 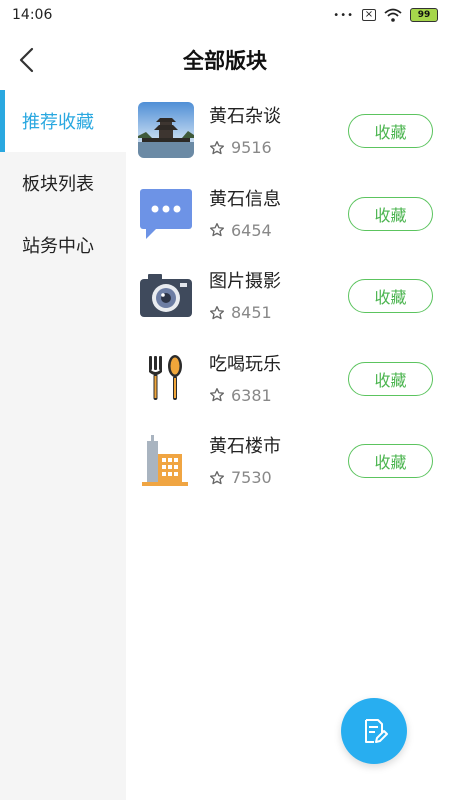 I want to click on page-title: 全部版块, so click(x=225, y=61).